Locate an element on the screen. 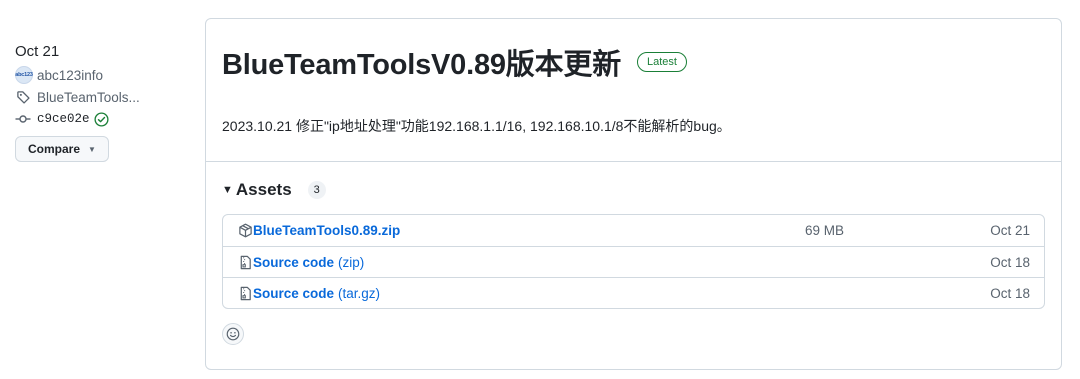  asset-date: Oct 21 is located at coordinates (1010, 230).